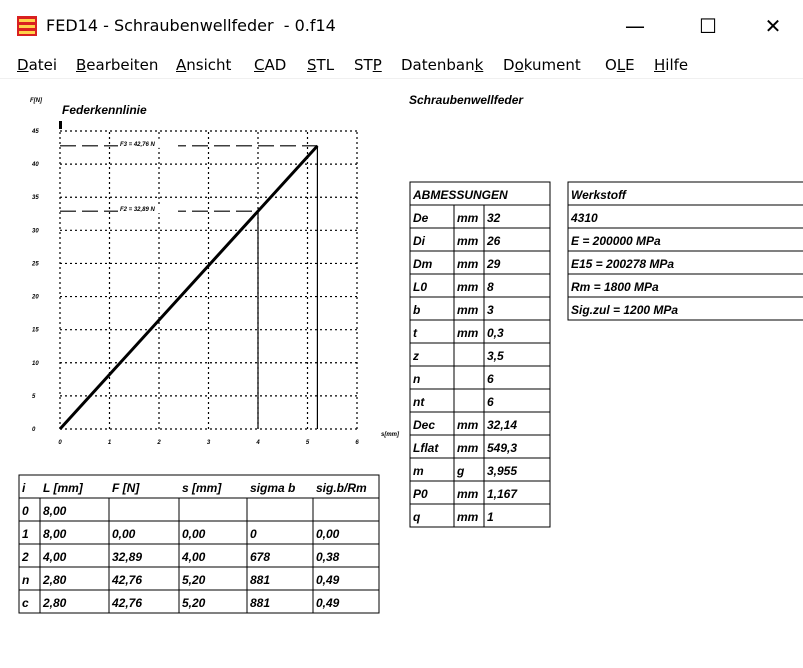 The image size is (803, 668). Describe the element at coordinates (416, 310) in the screenshot. I see `table-cell: b` at that location.